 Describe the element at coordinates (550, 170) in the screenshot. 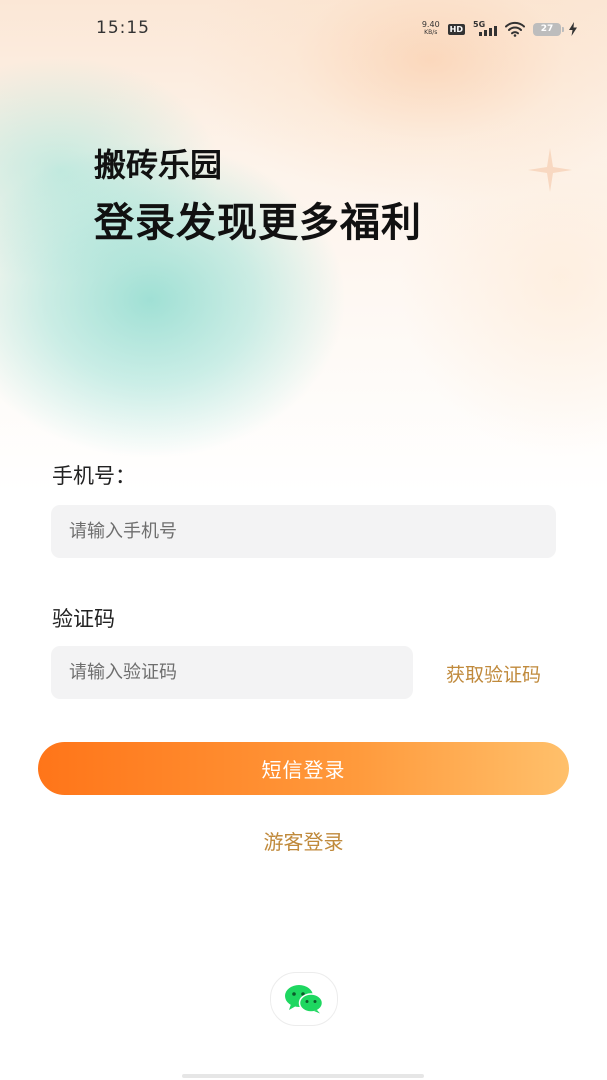

I see `sparkle-icon` at that location.